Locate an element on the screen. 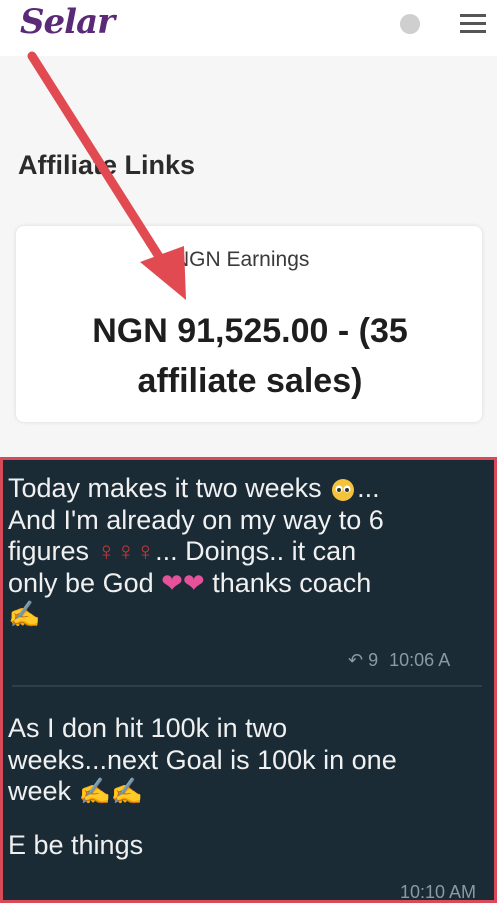 This screenshot has height=903, width=497. pleading-face-icon is located at coordinates (343, 489).